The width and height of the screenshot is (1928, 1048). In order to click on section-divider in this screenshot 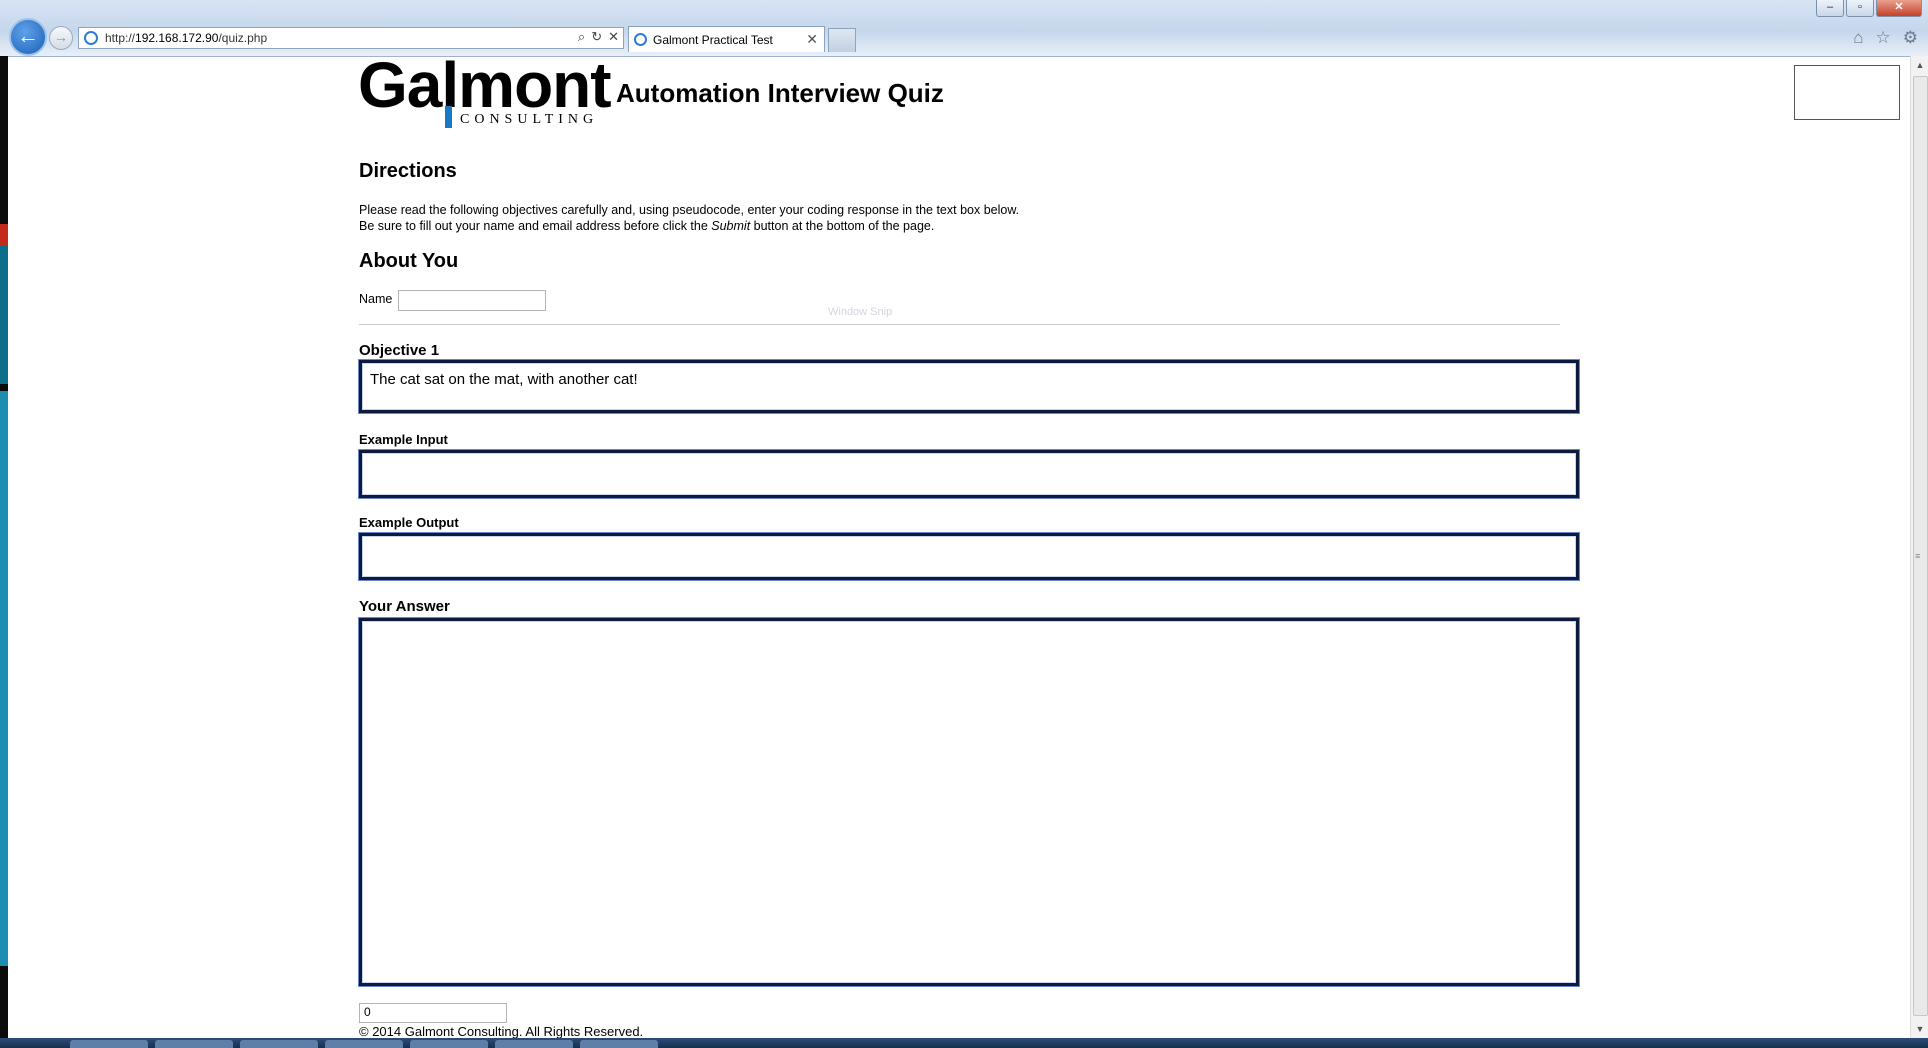, I will do `click(959, 324)`.